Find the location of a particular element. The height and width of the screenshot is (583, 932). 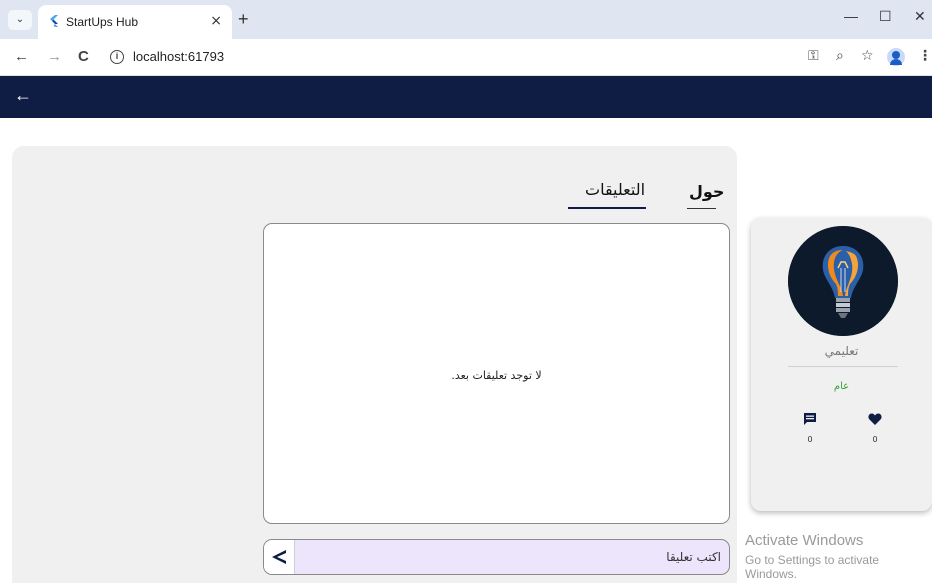

close-window-button: ✕ is located at coordinates (920, 16).